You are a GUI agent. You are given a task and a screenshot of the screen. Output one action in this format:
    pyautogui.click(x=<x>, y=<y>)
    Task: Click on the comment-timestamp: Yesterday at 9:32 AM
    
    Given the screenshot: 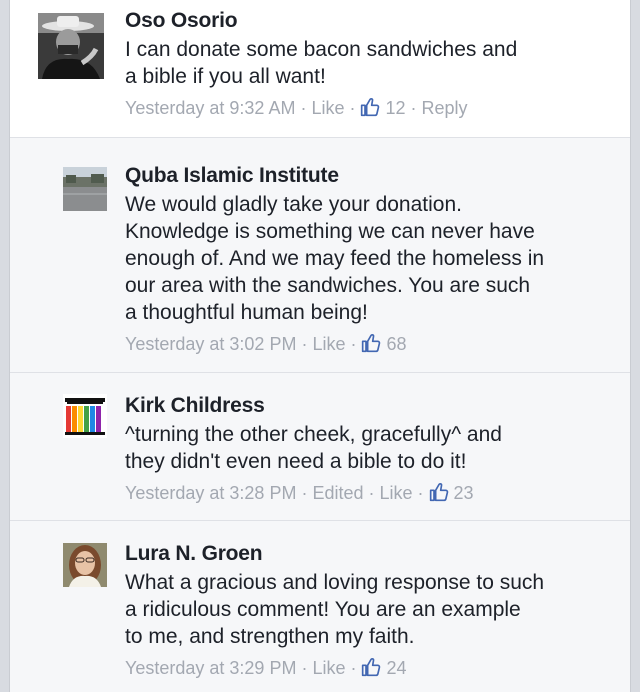 What is the action you would take?
    pyautogui.click(x=210, y=108)
    